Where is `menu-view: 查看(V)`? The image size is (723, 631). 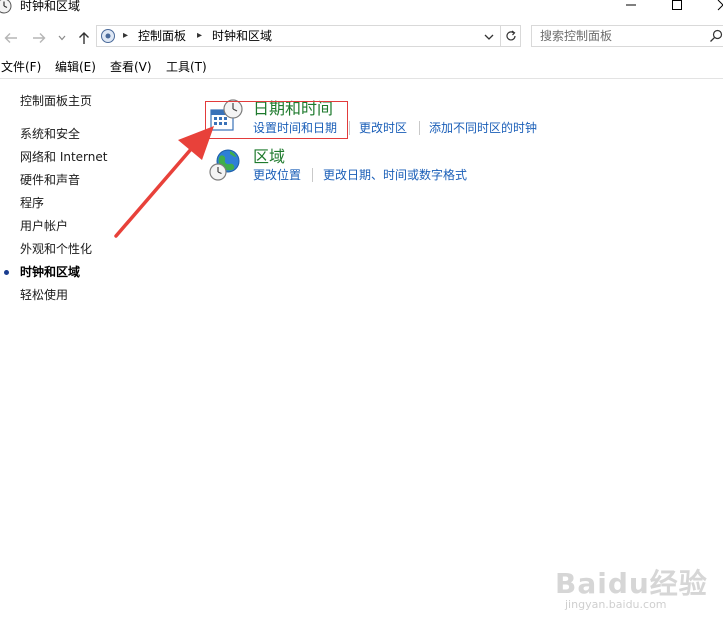
menu-view: 查看(V) is located at coordinates (131, 67).